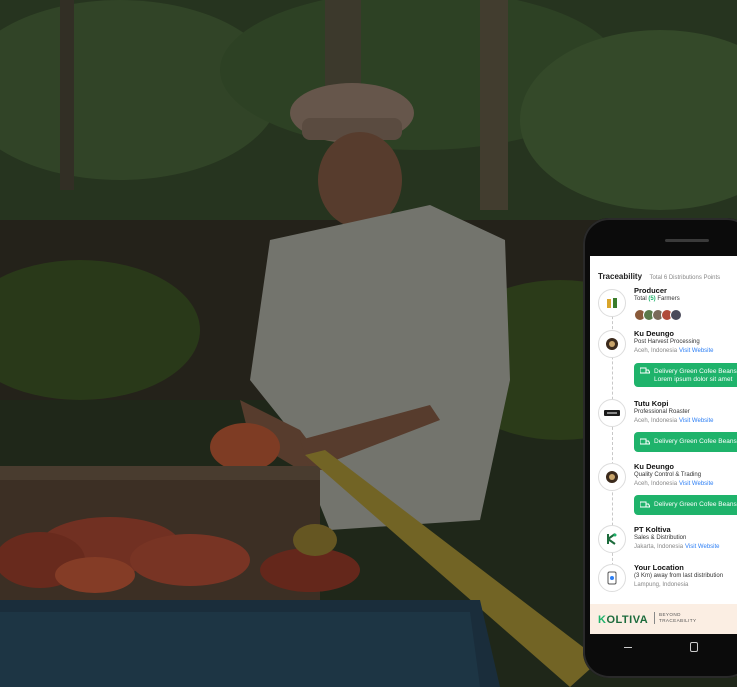 The width and height of the screenshot is (737, 687). Describe the element at coordinates (694, 647) in the screenshot. I see `nav-home-icon` at that location.